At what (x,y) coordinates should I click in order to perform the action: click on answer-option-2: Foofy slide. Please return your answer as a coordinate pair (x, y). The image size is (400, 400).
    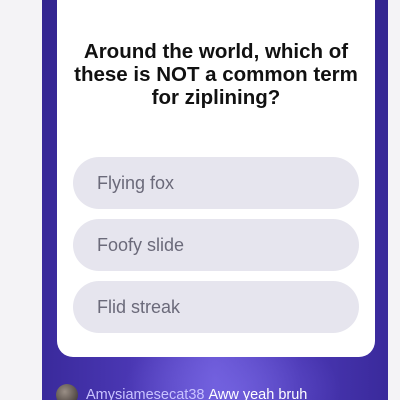
    Looking at the image, I should click on (216, 245).